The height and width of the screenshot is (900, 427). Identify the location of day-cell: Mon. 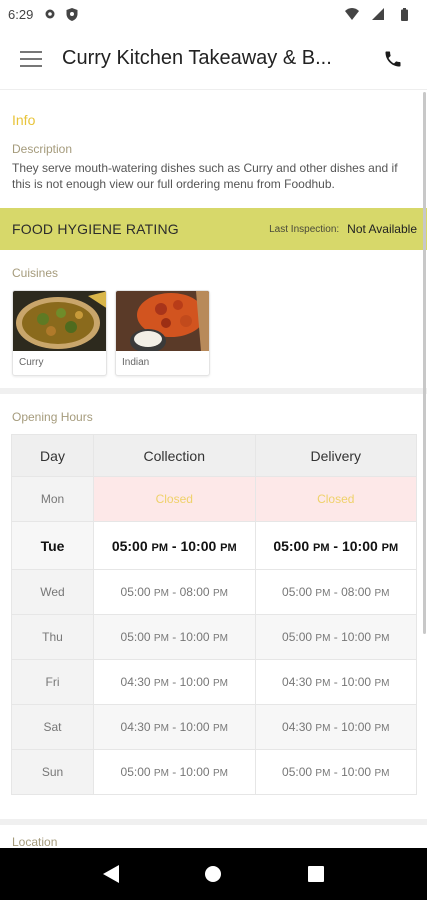
(52, 499).